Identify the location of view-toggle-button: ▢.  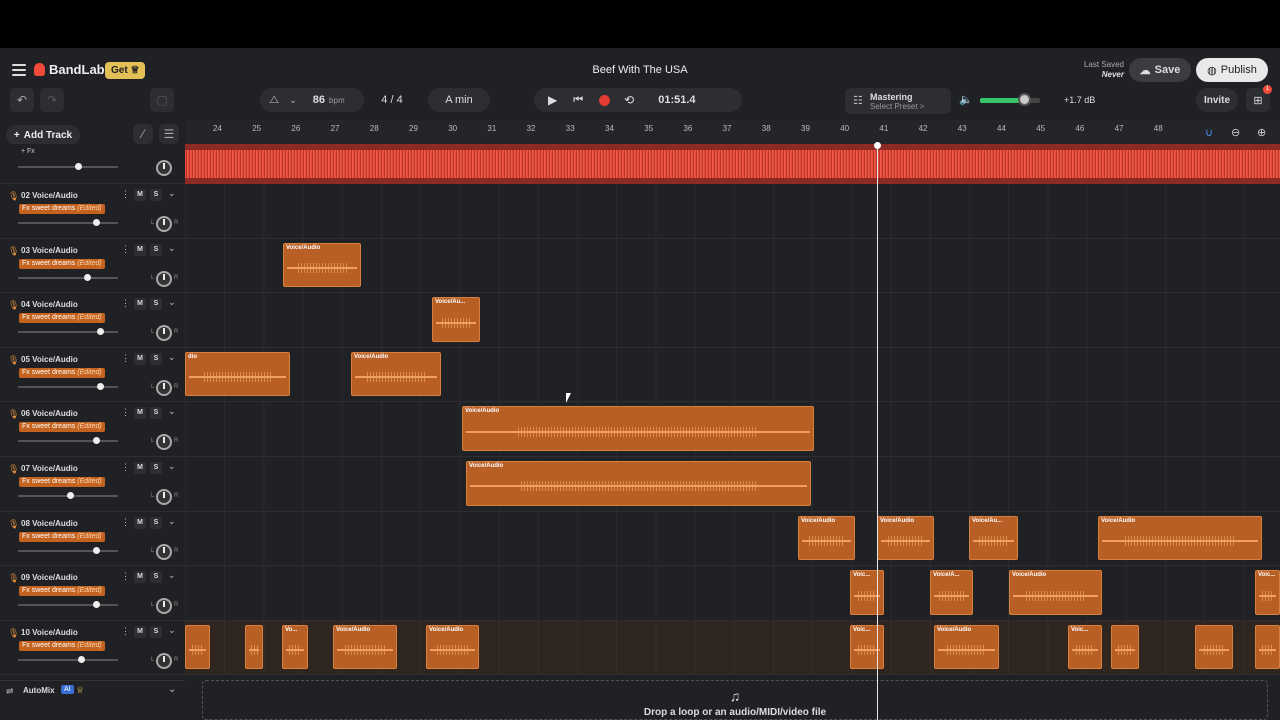
(162, 100).